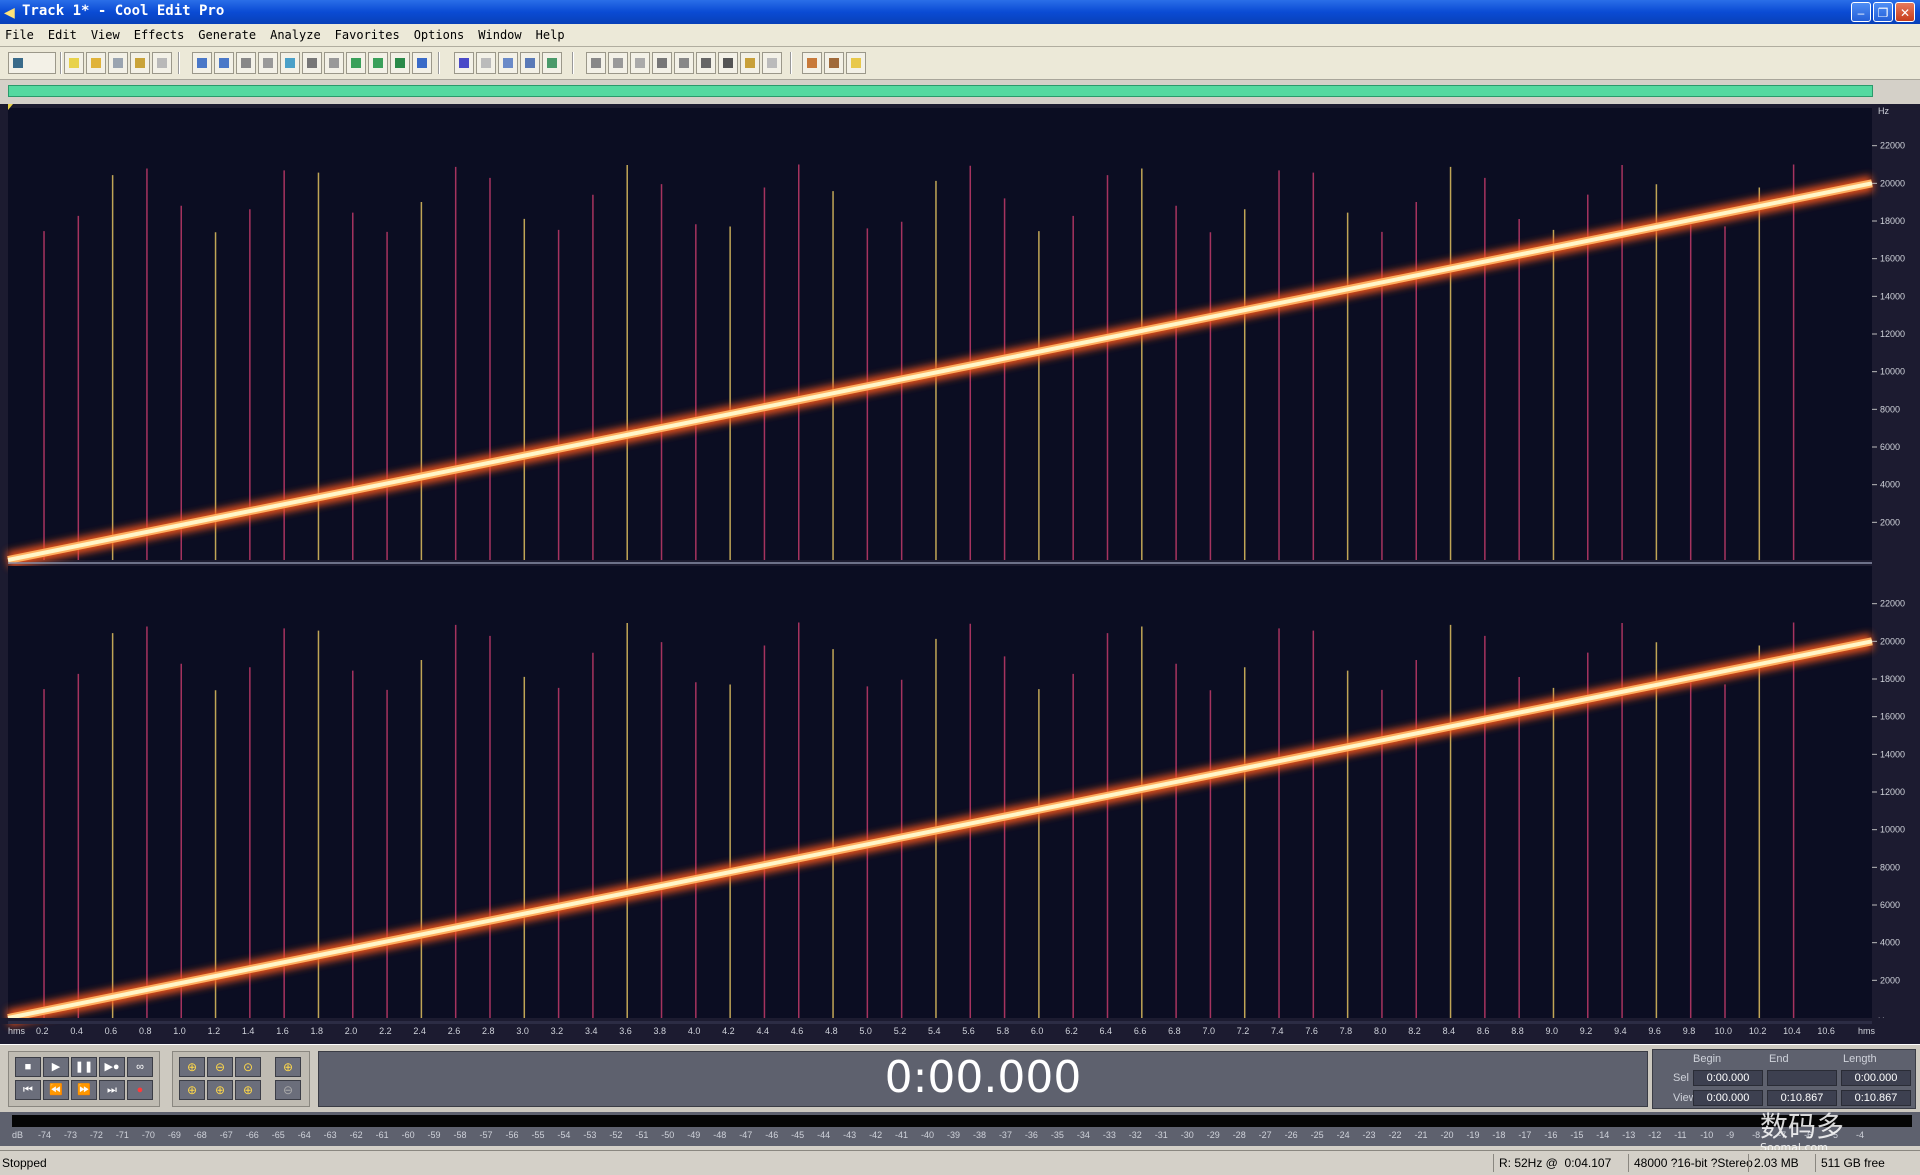 This screenshot has height=1175, width=1920. Describe the element at coordinates (1802, 1078) in the screenshot. I see `sel-end-field` at that location.